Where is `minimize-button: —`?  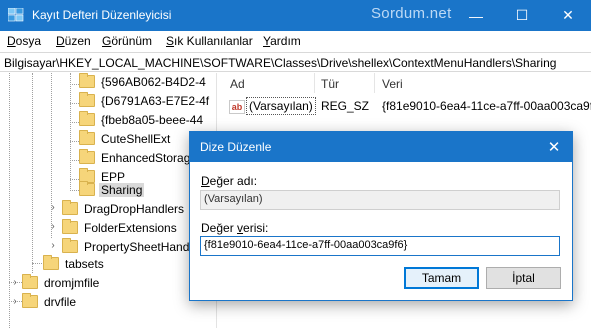 minimize-button: — is located at coordinates (476, 15).